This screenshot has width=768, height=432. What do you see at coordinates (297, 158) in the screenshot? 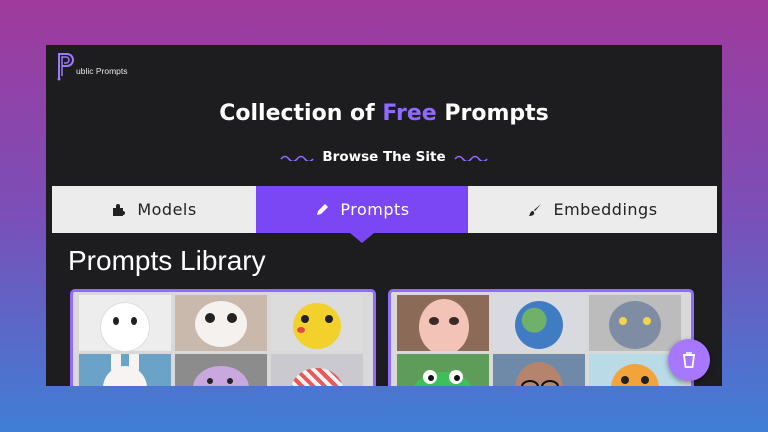
I see `squiggle-left-icon` at bounding box center [297, 158].